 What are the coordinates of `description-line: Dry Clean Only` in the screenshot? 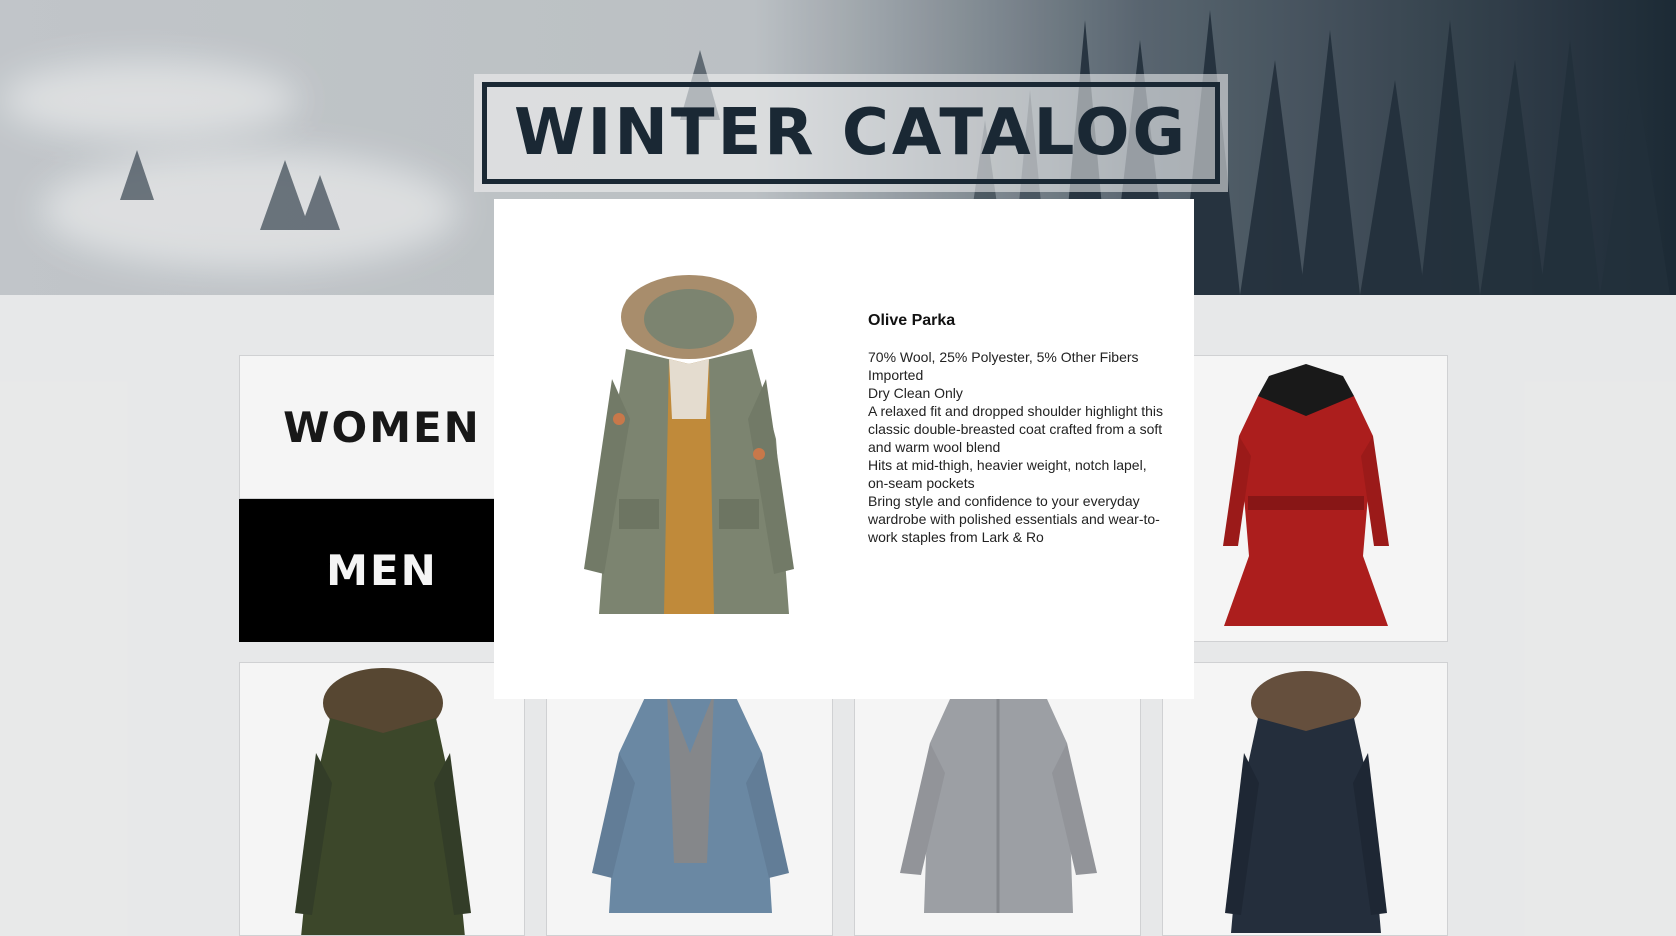 It's located at (915, 393).